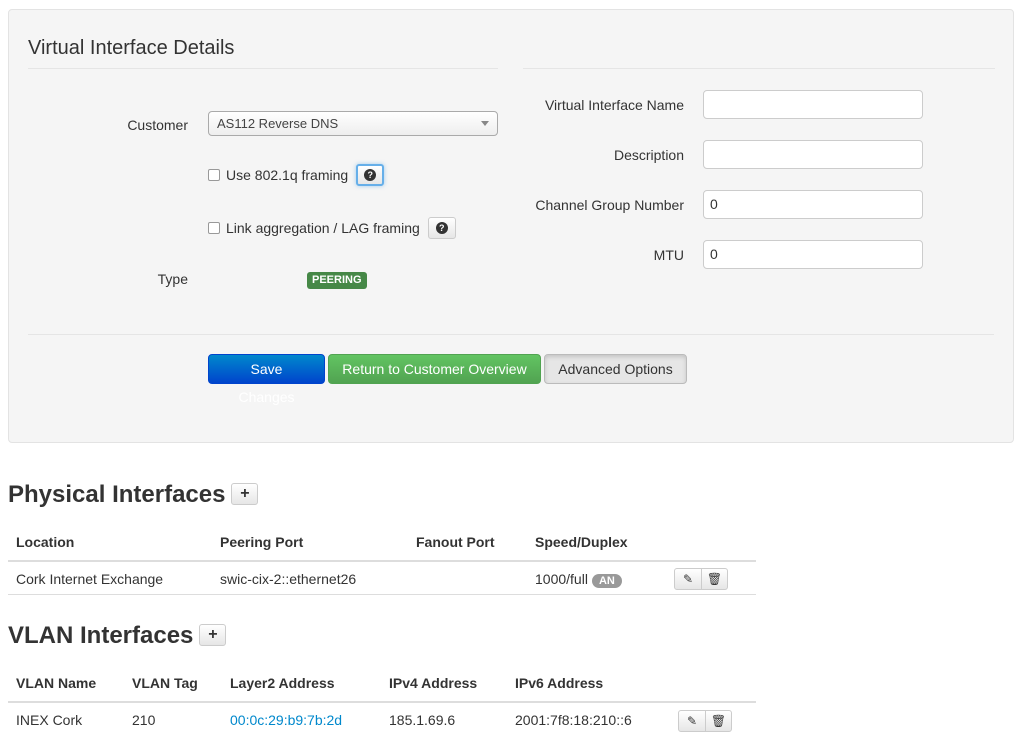 This screenshot has height=749, width=1019. Describe the element at coordinates (117, 494) in the screenshot. I see `physical-title-text: Physical Interfaces` at that location.